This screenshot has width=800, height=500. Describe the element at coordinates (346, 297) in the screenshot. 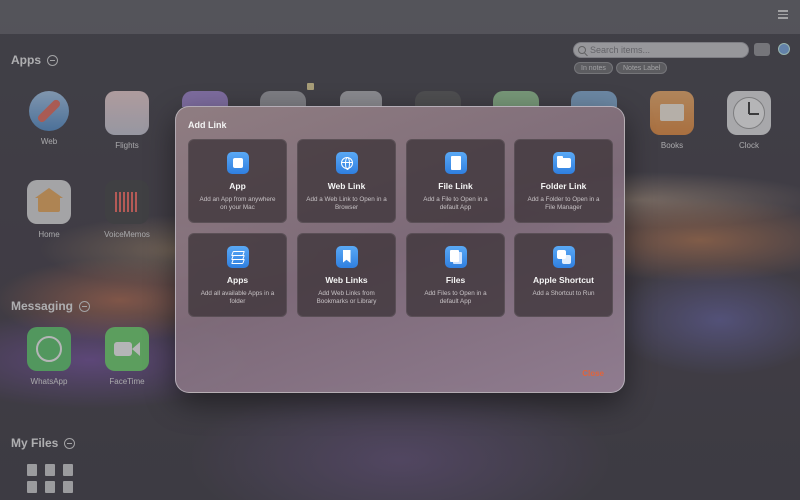

I see `card-description: Add Web Links from Bookmarks or Library` at that location.